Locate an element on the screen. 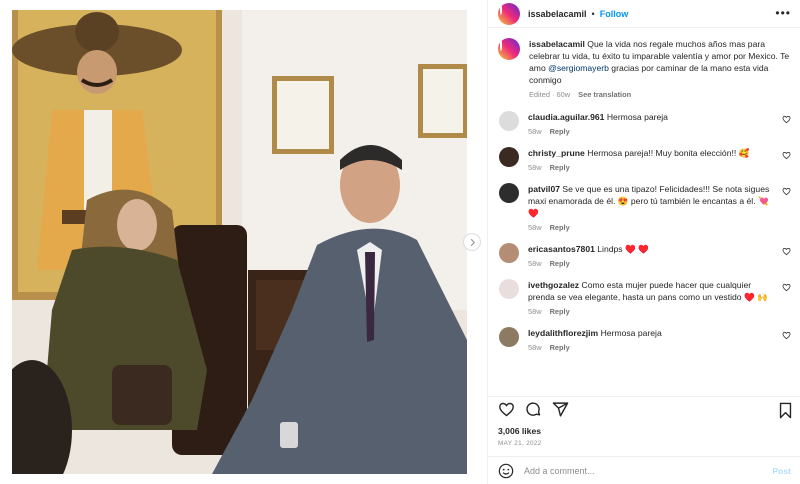  save-bookmark-icon is located at coordinates (785, 410).